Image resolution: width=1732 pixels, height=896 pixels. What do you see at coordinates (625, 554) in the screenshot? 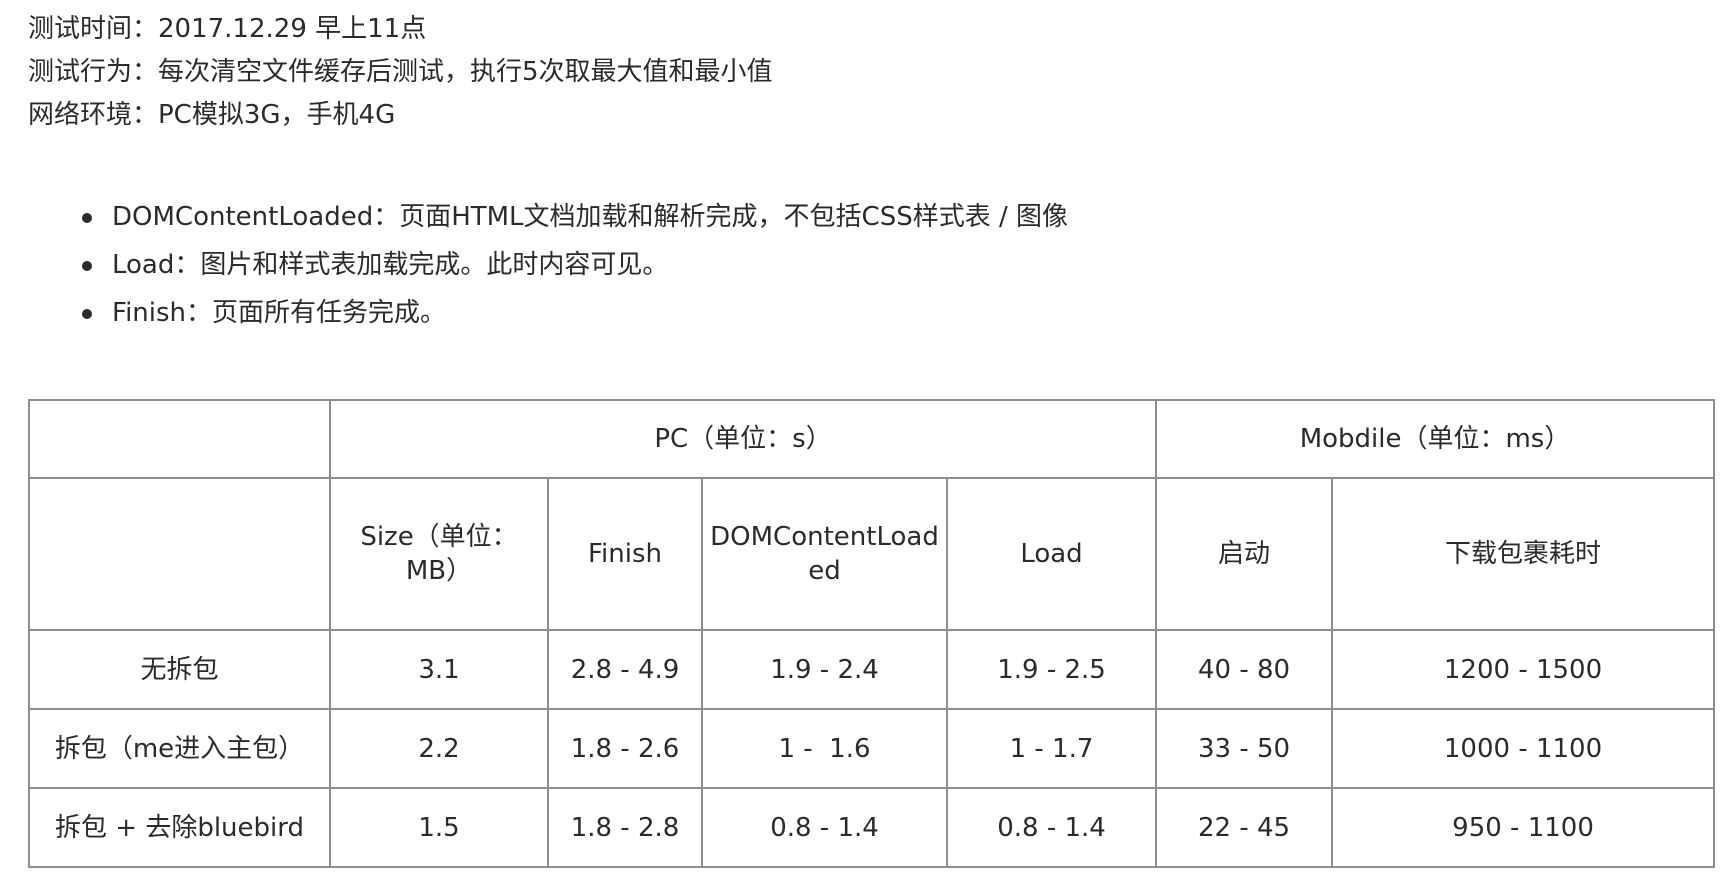
I see `finish-column-header: Finish` at bounding box center [625, 554].